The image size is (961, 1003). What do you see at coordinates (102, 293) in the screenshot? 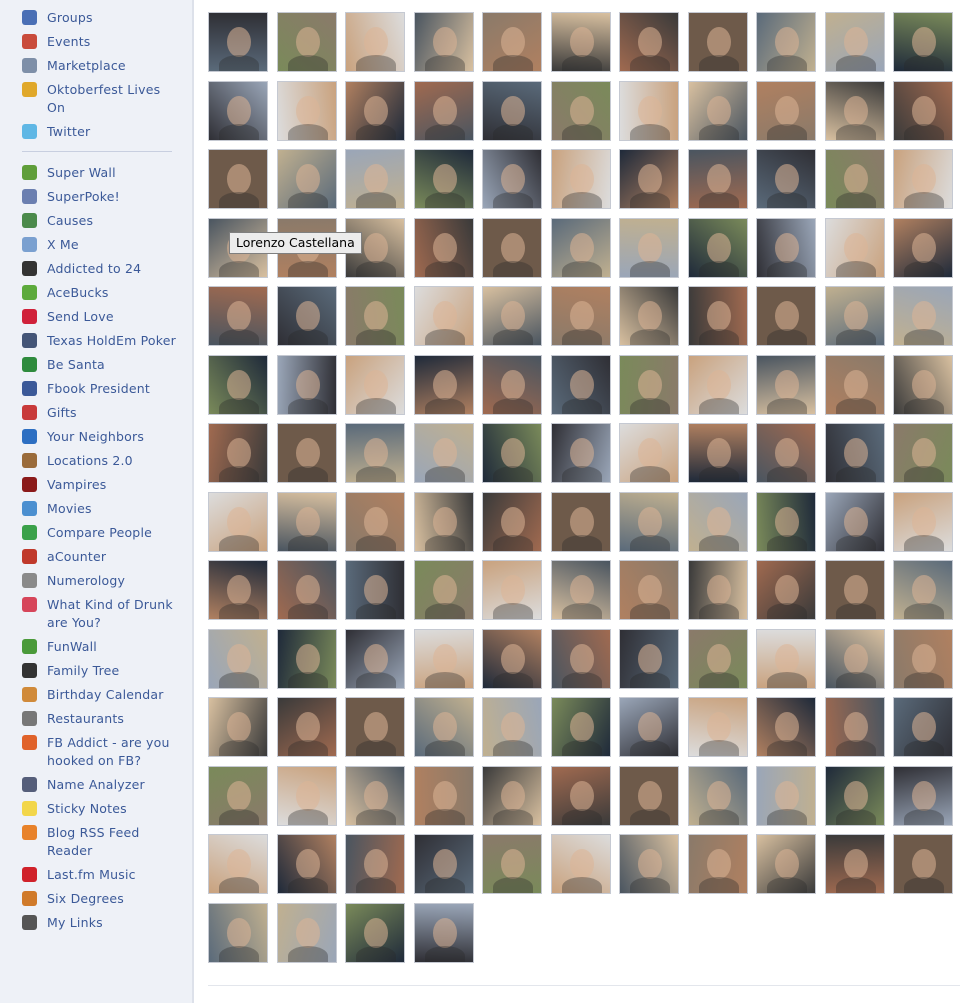
I see `sidebar-item-acebucks: AceBucks` at bounding box center [102, 293].